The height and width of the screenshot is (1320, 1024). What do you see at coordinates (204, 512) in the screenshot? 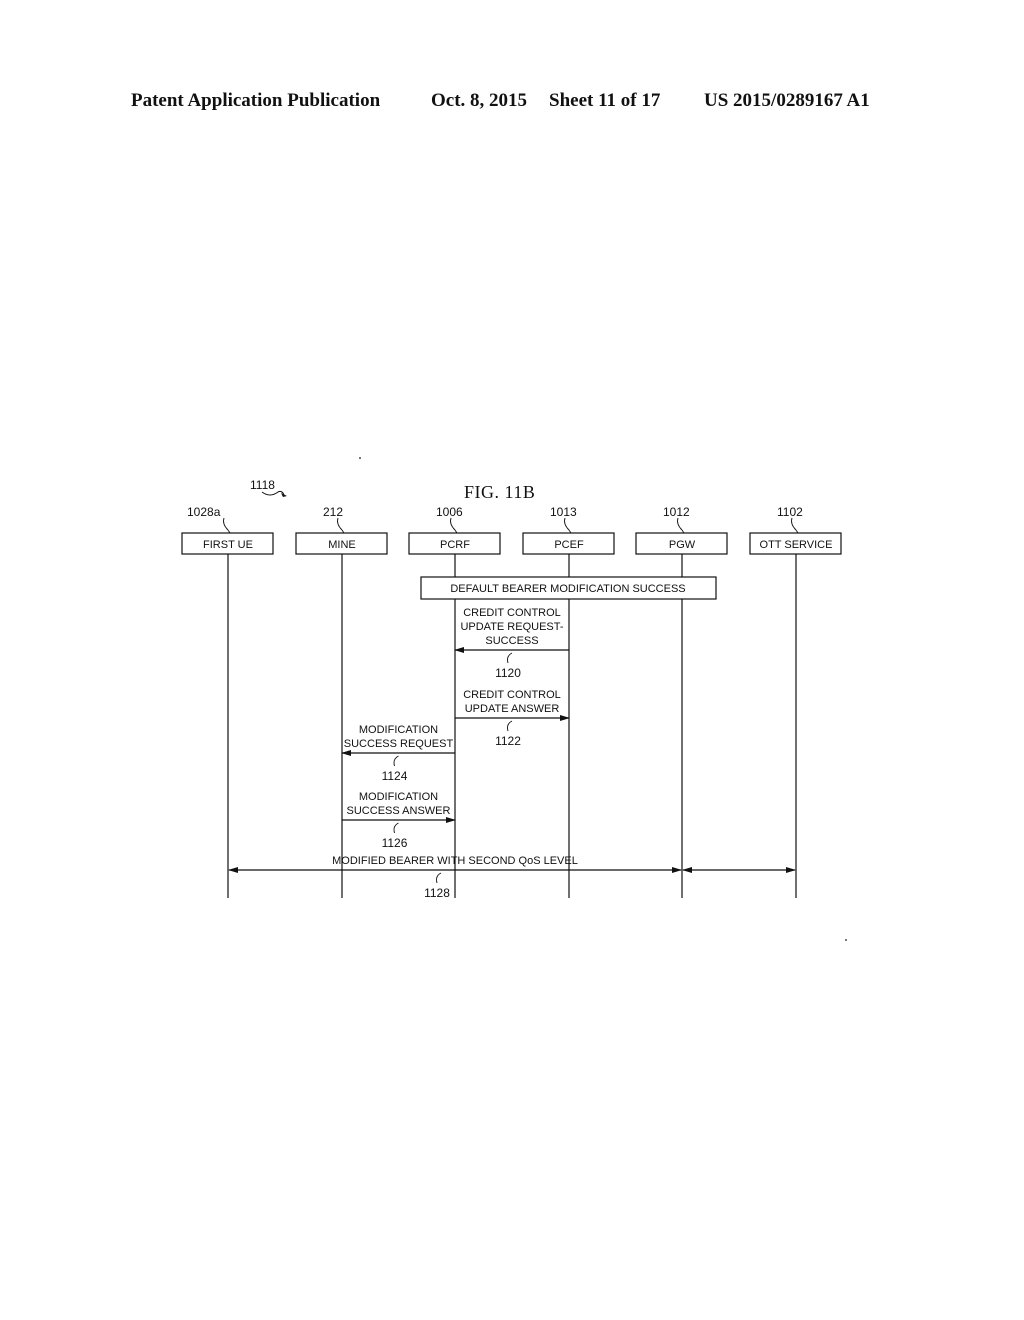
I see `entity-reference: 1028a` at bounding box center [204, 512].